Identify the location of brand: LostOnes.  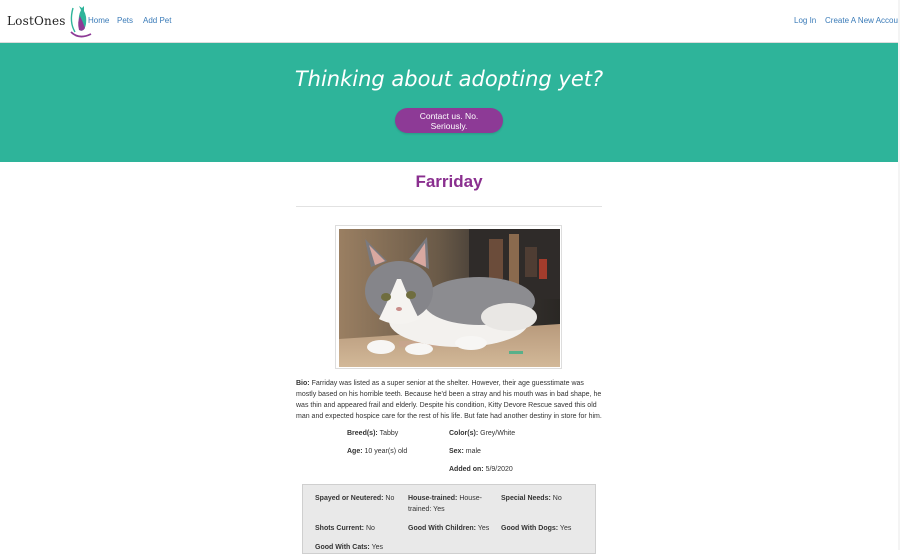
(52, 21).